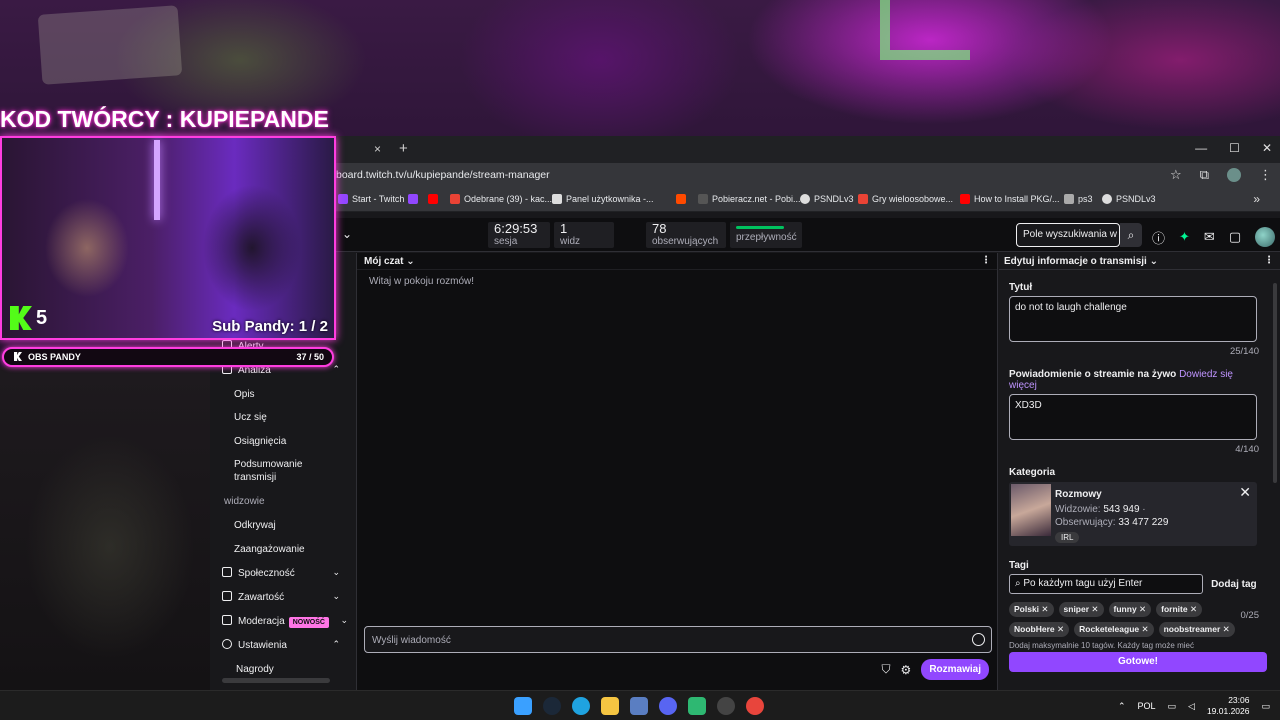 The width and height of the screenshot is (1280, 720). What do you see at coordinates (255, 525) in the screenshot?
I see `sidebar-sub-discover: Odkrywaj` at bounding box center [255, 525].